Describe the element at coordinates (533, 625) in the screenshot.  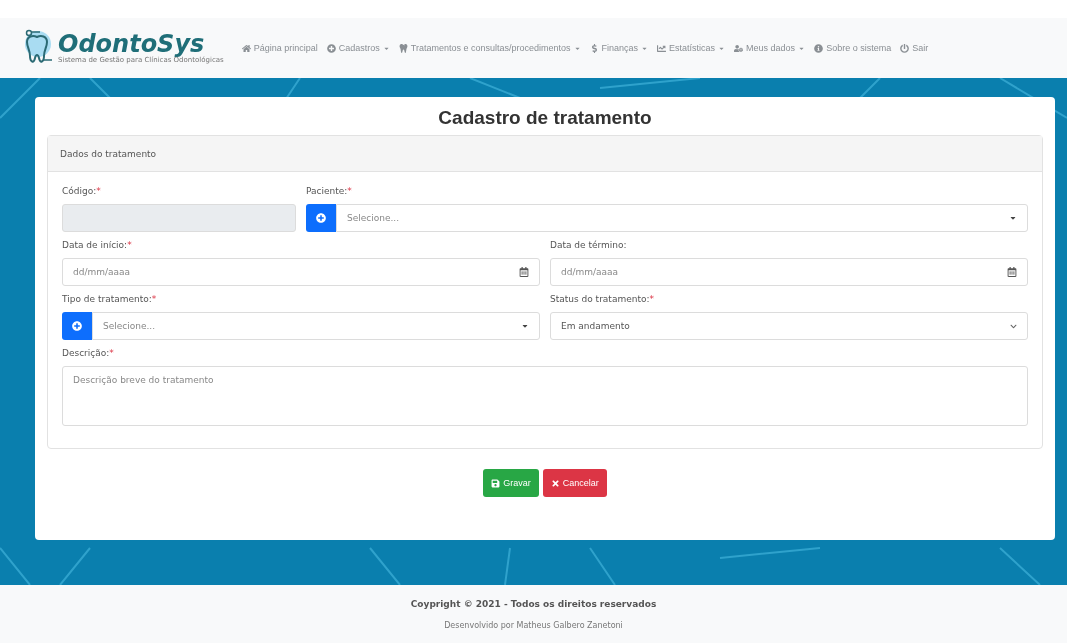
I see `credit-text: Desenvolvido por Matheus Galbero Zanetoni` at that location.